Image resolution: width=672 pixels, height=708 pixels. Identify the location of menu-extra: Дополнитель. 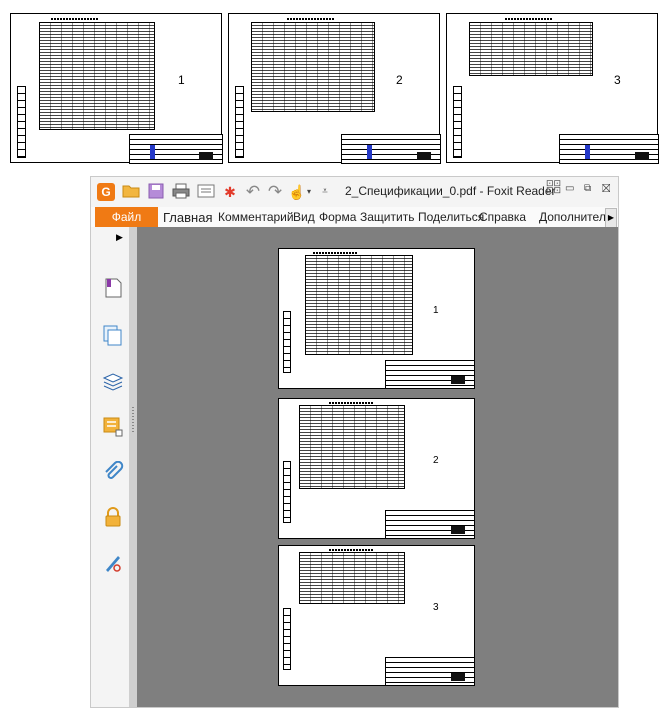
(575, 217).